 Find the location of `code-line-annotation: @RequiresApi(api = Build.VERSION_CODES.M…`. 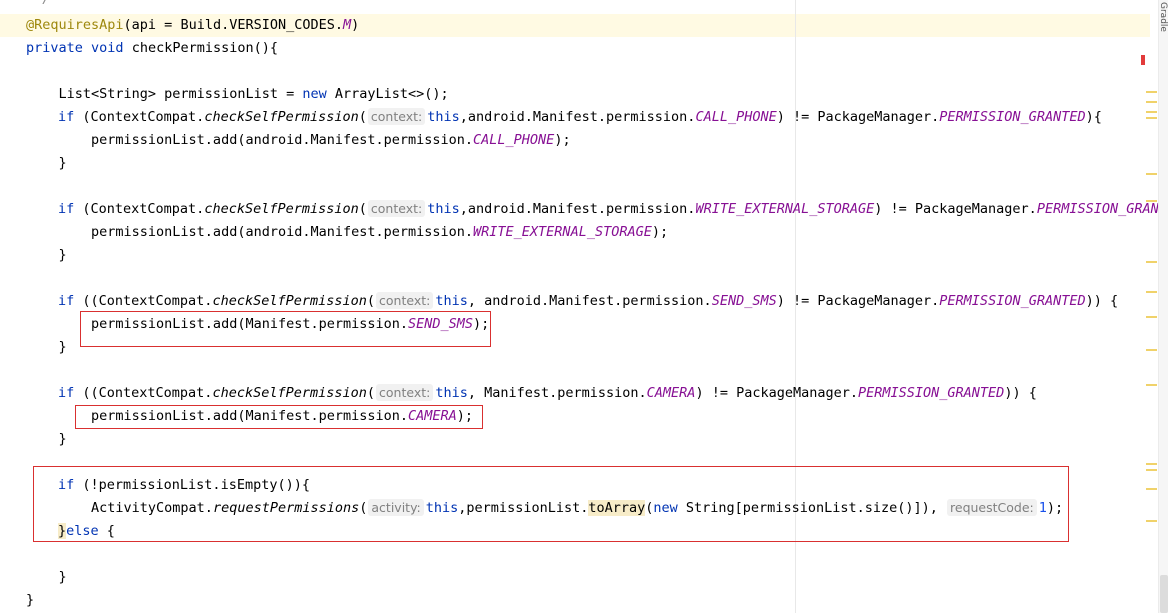

code-line-annotation: @RequiresApi(api = Build.VERSION_CODES.M… is located at coordinates (597, 25).